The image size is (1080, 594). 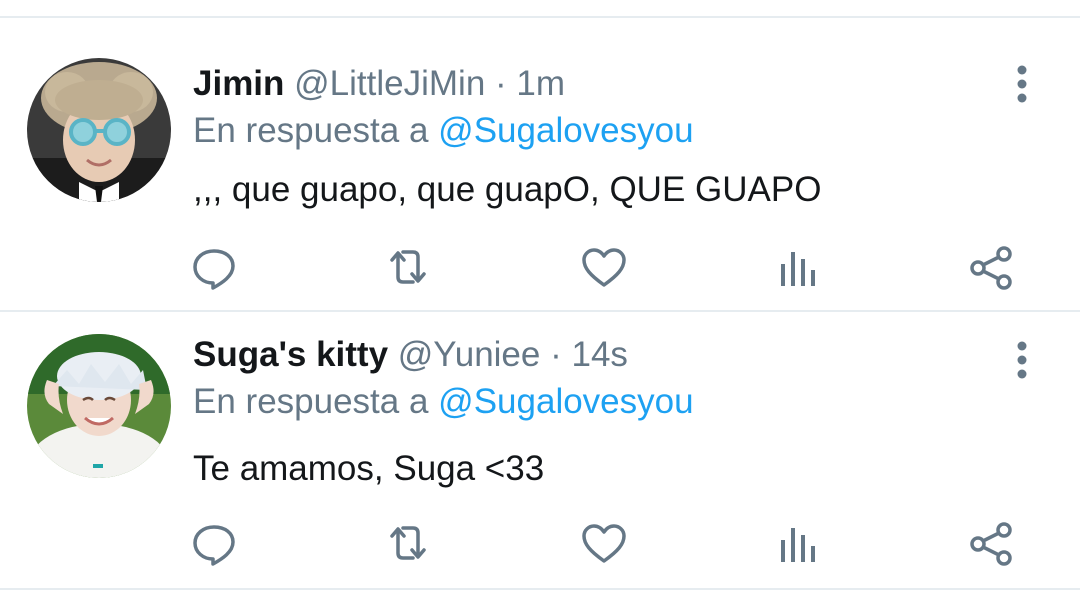 I want to click on display-name: Jimin, so click(x=238, y=83).